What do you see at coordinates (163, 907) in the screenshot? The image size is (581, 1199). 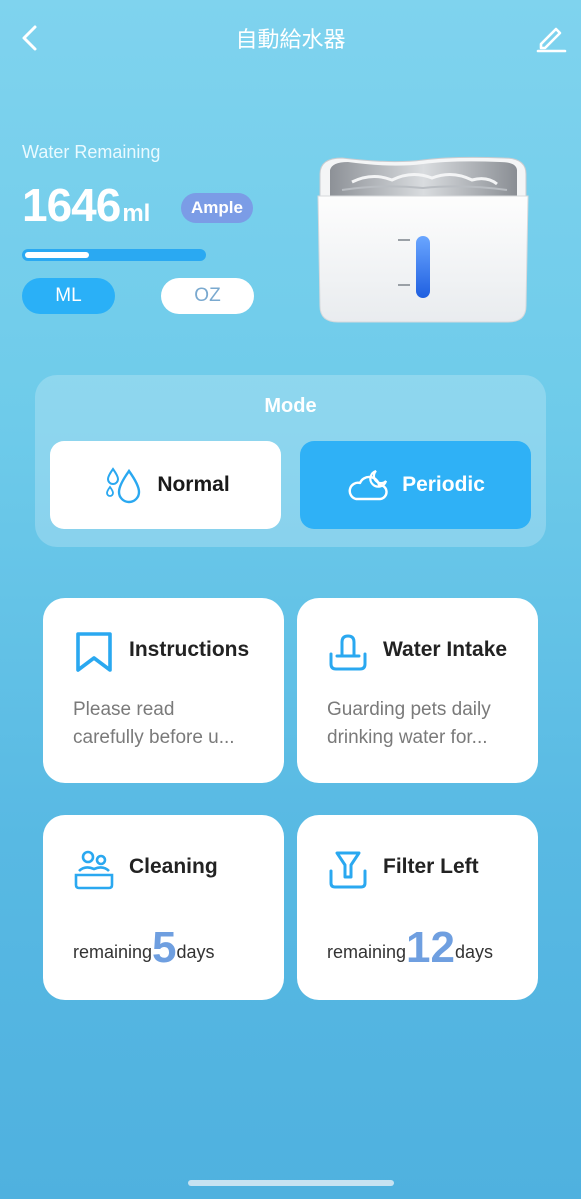 I see `cleaning-card: Cleaning remaining5days` at bounding box center [163, 907].